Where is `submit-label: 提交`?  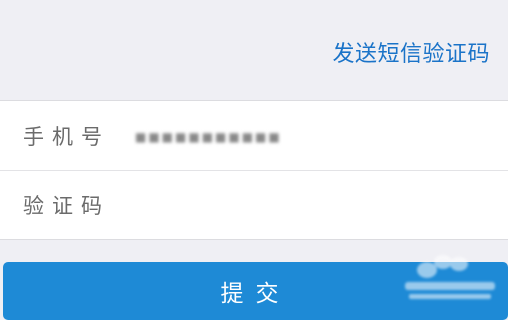 submit-label: 提交 is located at coordinates (255, 293).